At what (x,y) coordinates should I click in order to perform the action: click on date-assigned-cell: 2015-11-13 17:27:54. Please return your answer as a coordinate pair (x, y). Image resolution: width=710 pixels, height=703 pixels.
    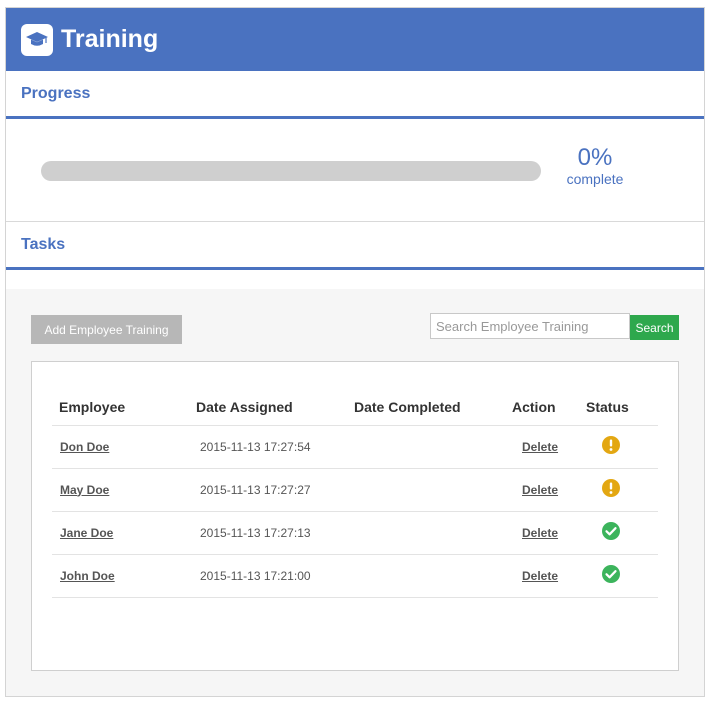
    Looking at the image, I should click on (271, 447).